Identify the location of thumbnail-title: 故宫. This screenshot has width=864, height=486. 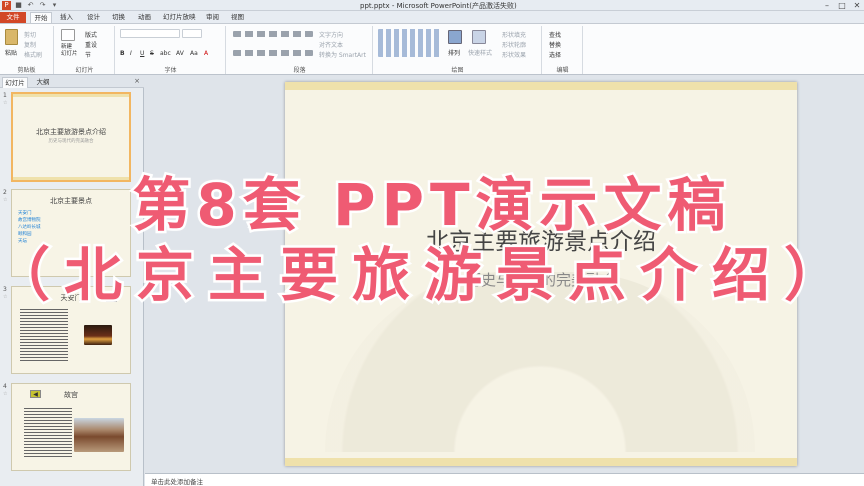
(71, 395).